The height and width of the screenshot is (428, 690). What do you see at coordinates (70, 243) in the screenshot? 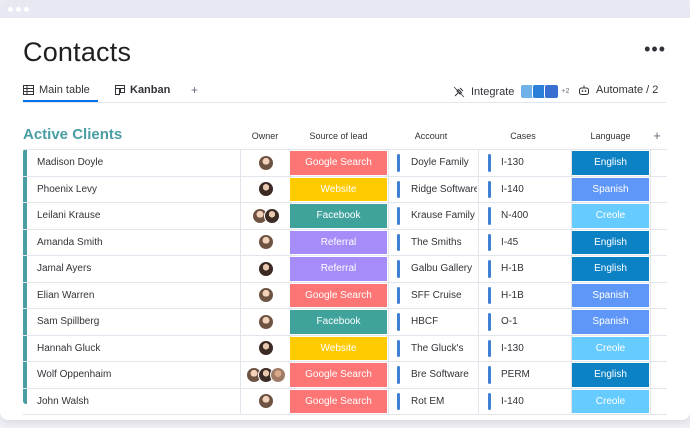
I see `contact-name: Amanda Smith` at bounding box center [70, 243].